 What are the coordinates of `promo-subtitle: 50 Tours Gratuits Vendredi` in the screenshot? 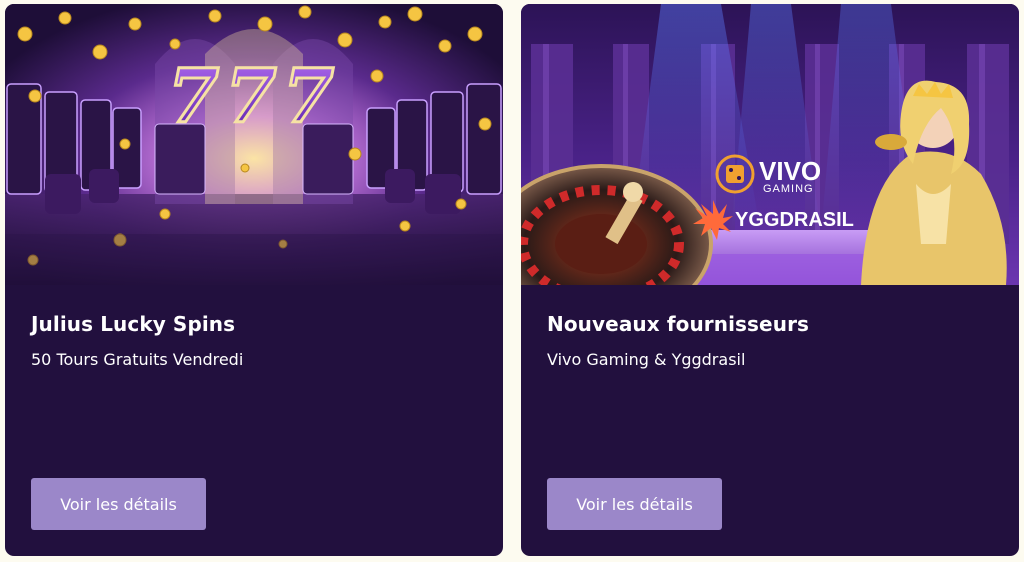 It's located at (137, 359).